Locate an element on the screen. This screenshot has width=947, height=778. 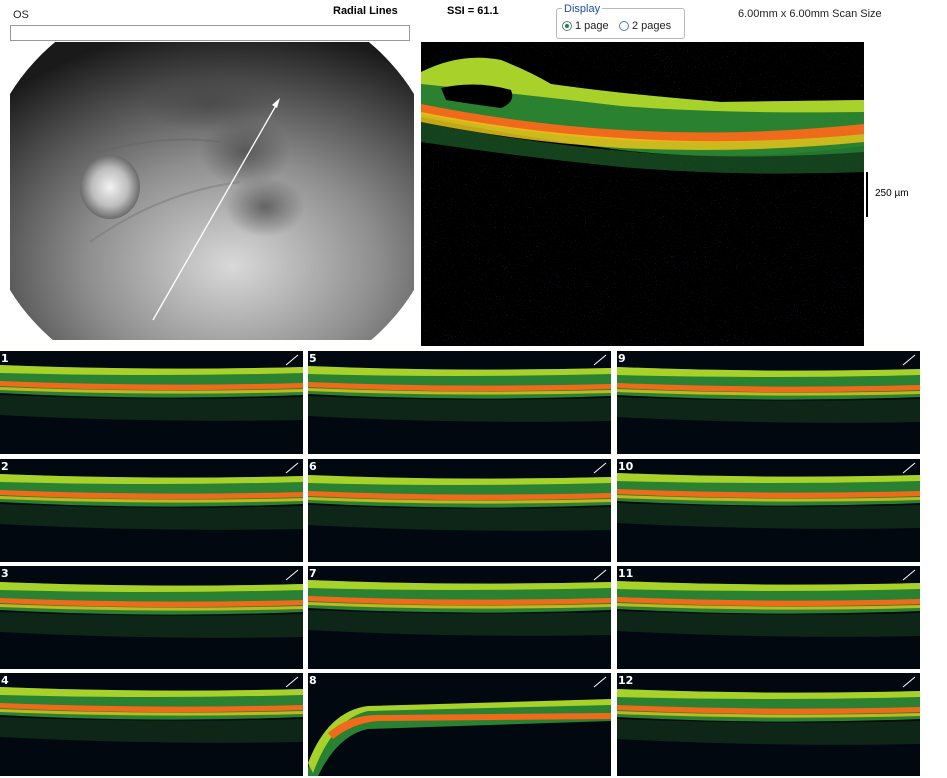
thumbnail-number: 3 is located at coordinates (5, 573).